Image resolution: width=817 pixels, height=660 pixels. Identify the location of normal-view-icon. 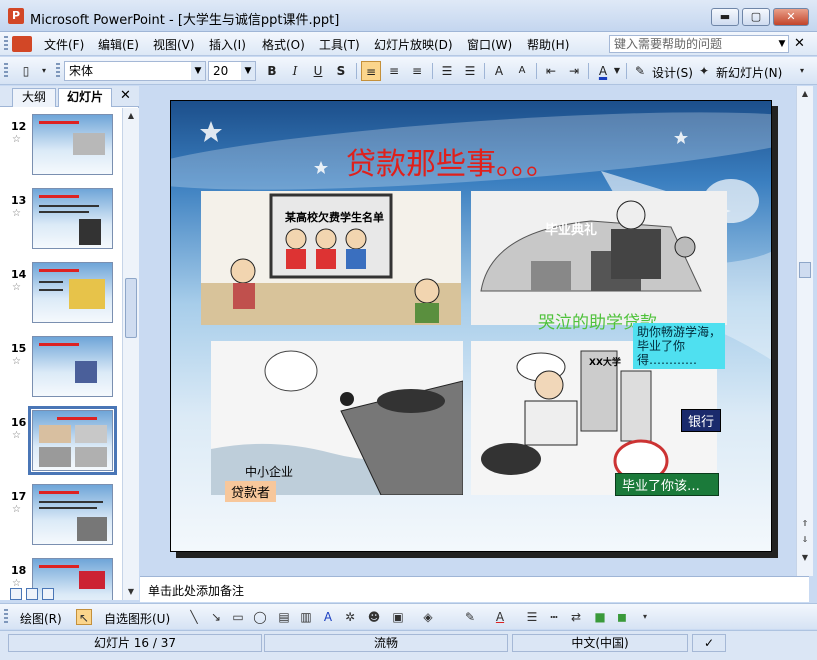
(16, 594).